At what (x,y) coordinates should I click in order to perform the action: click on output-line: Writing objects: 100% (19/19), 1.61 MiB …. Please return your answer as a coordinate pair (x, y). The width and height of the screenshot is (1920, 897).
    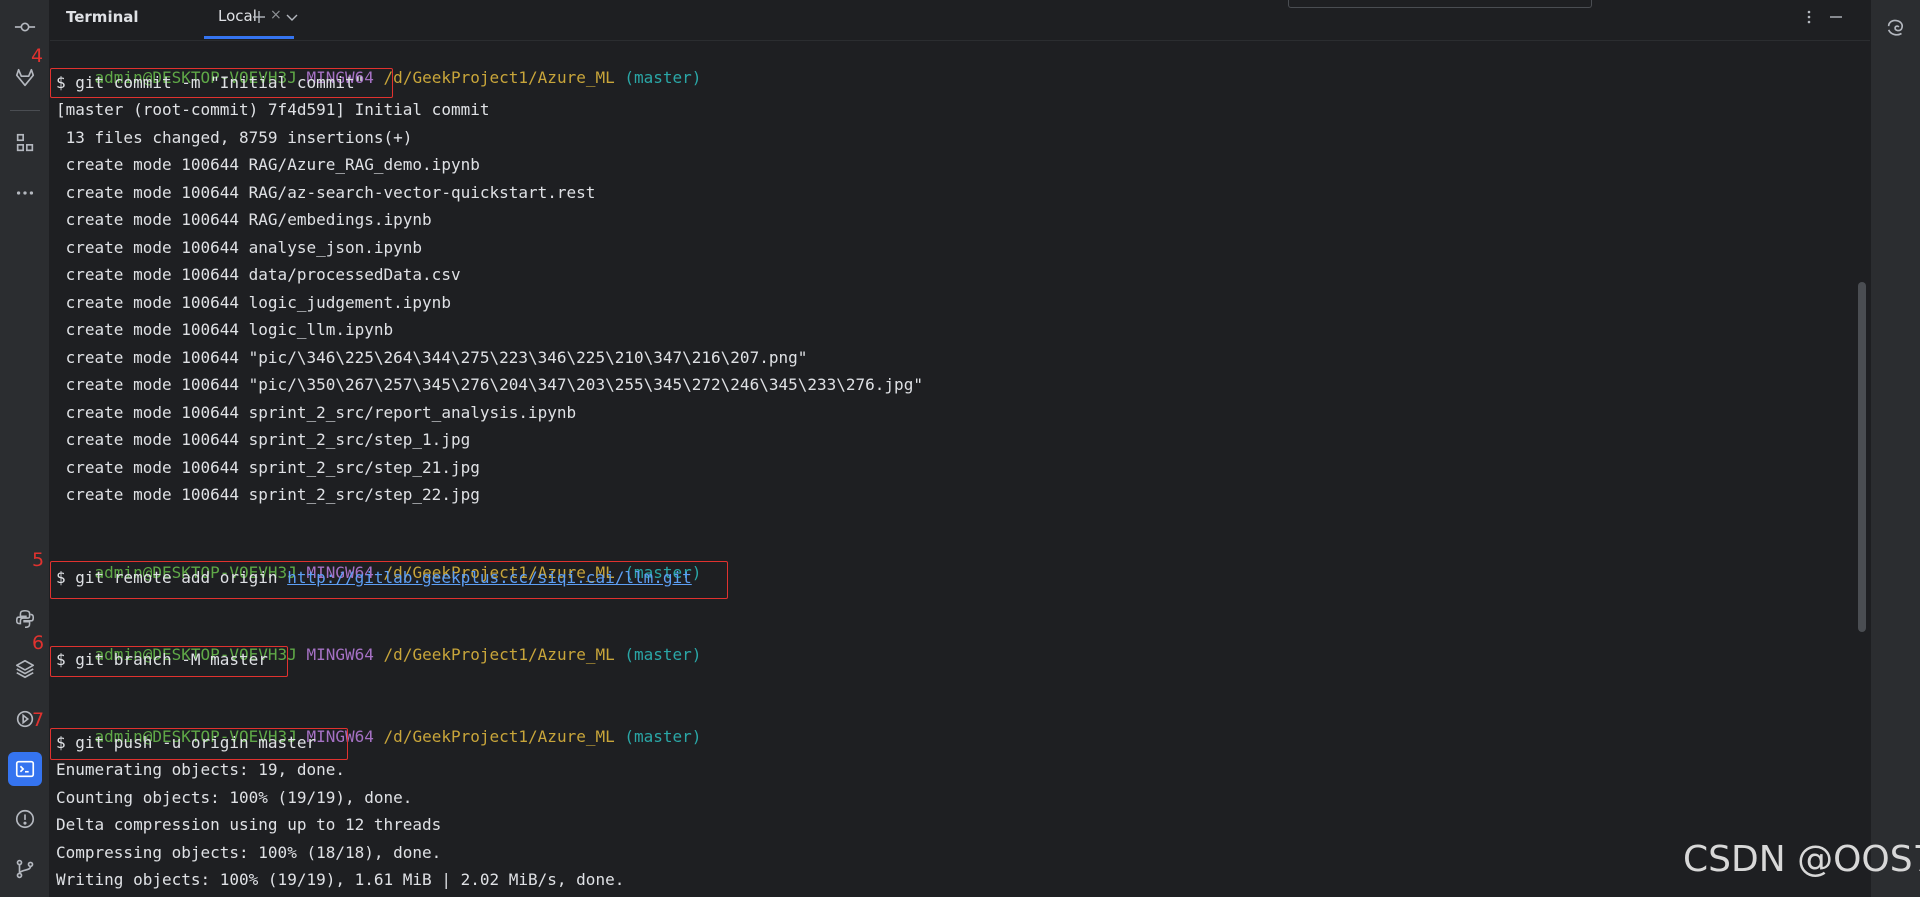
    Looking at the image, I should click on (340, 879).